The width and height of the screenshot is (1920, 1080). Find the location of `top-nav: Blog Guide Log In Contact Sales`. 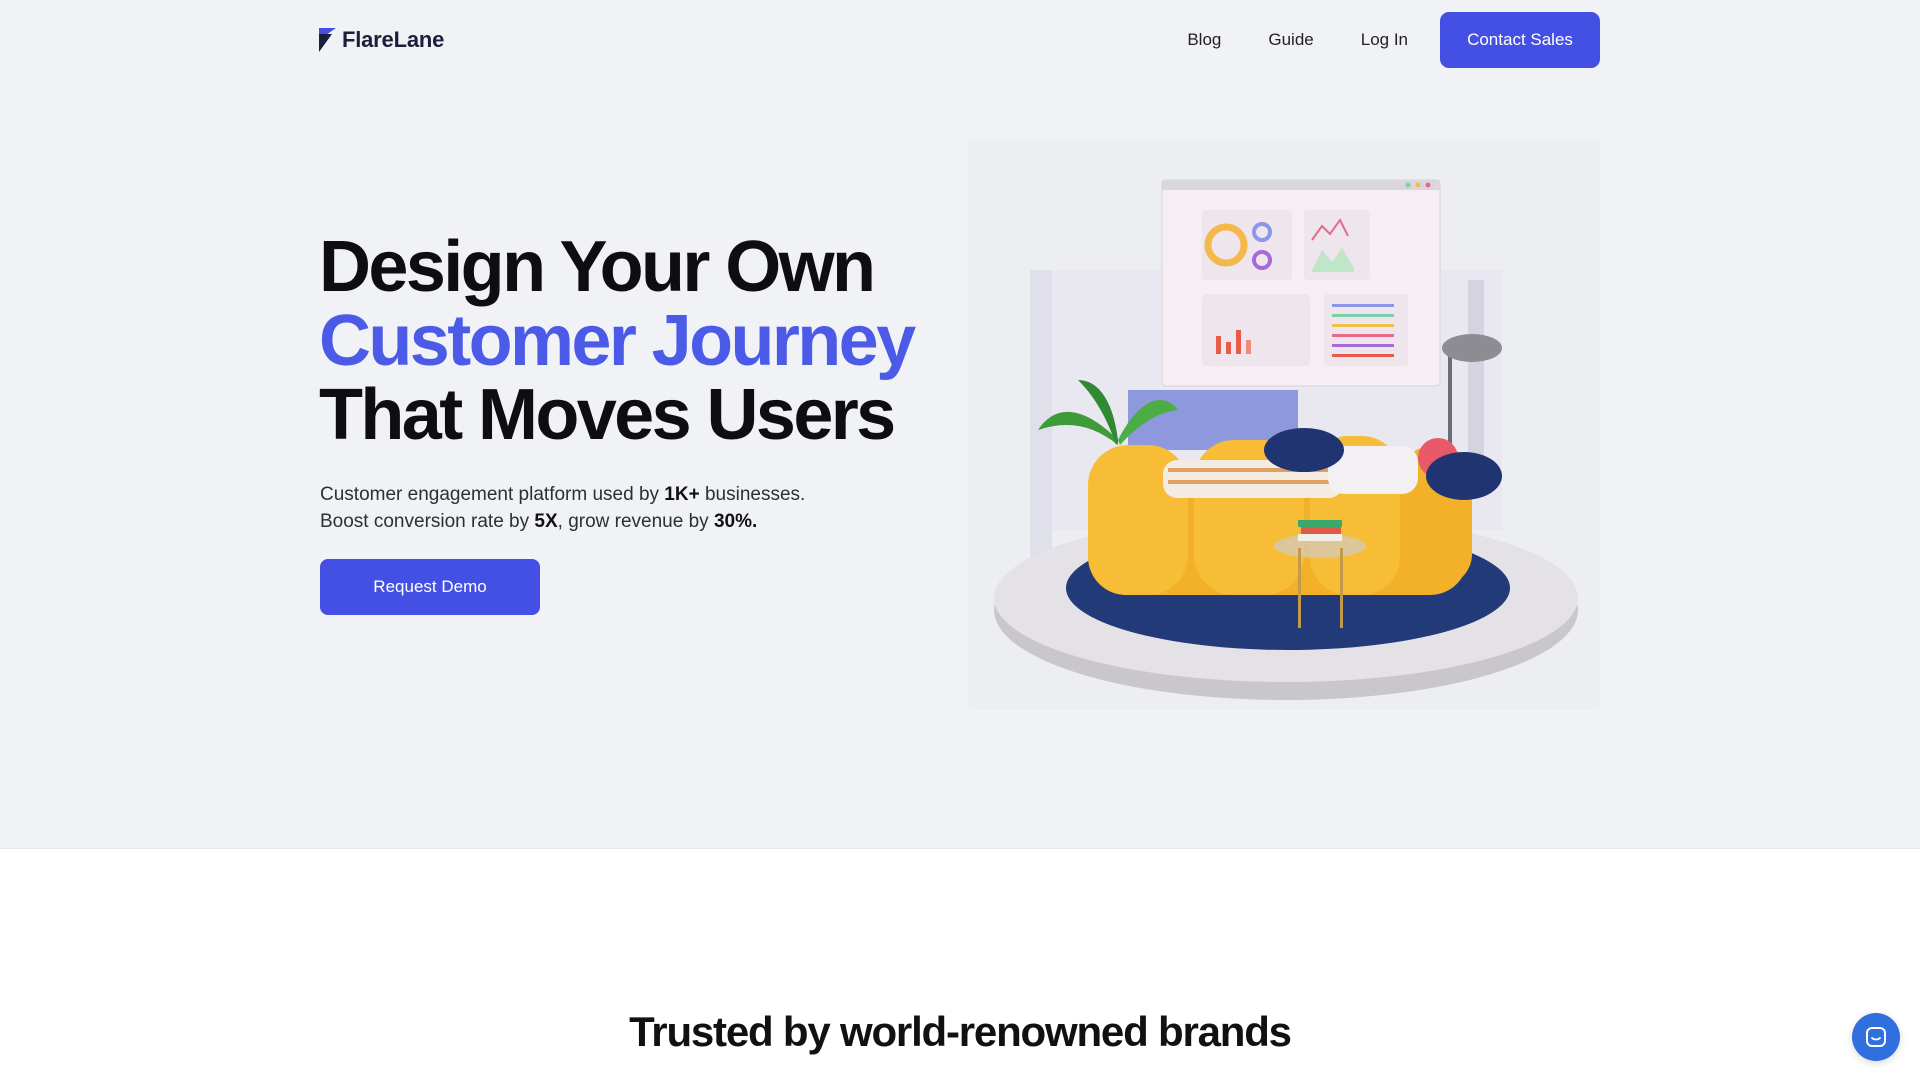

top-nav: Blog Guide Log In Contact Sales is located at coordinates (1393, 40).